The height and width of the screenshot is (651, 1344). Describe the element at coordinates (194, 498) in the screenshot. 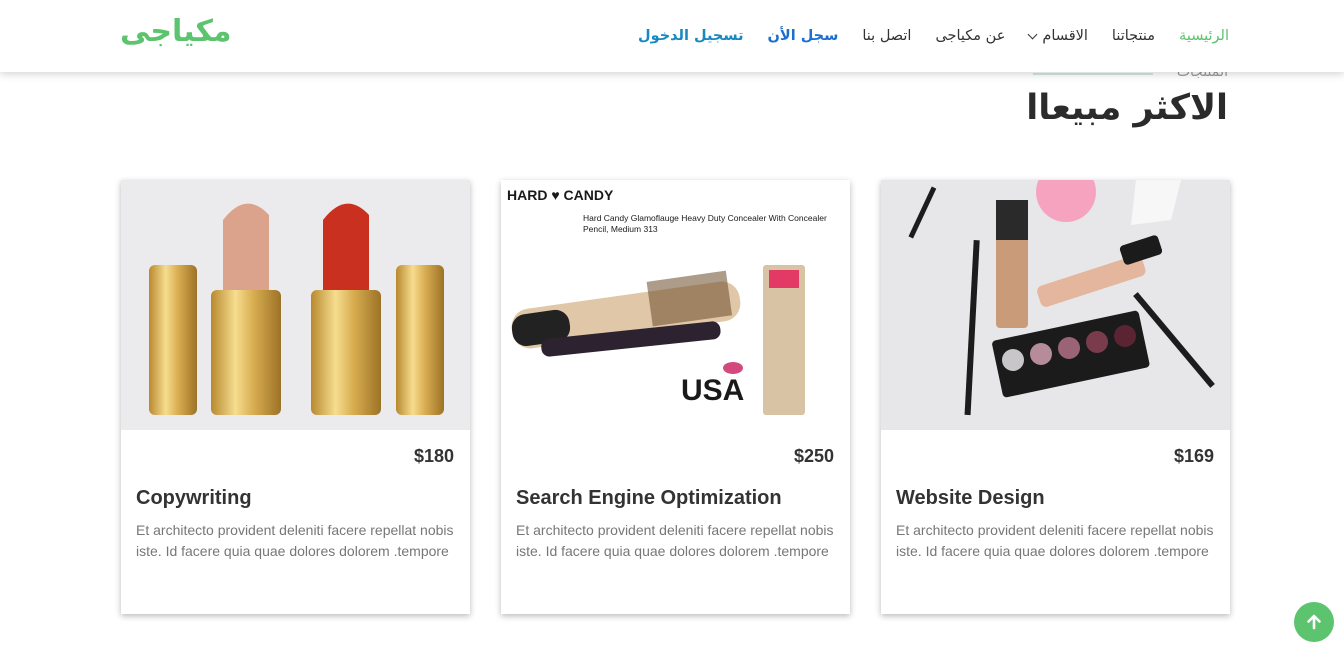

I see `product-title: Copywriting` at that location.